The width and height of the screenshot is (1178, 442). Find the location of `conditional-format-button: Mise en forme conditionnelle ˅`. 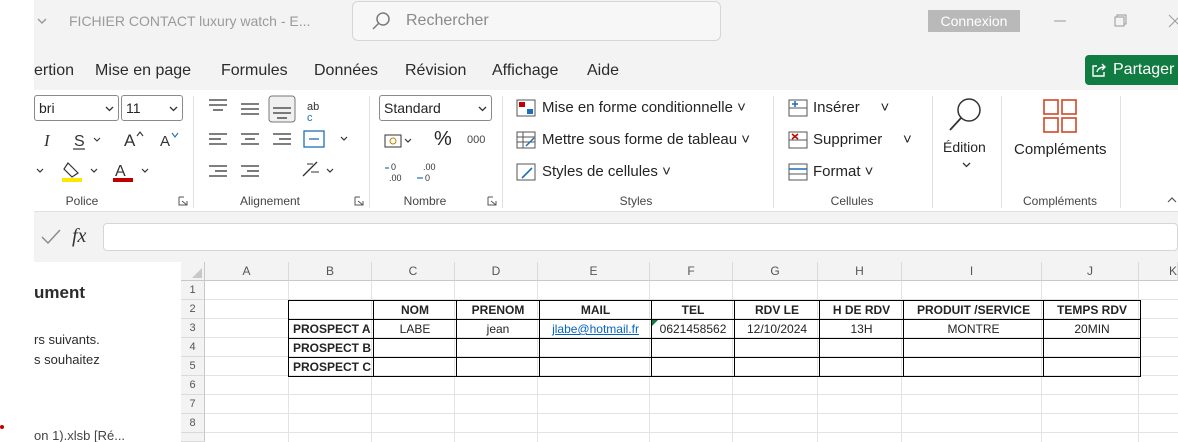

conditional-format-button: Mise en forme conditionnelle ˅ is located at coordinates (644, 107).